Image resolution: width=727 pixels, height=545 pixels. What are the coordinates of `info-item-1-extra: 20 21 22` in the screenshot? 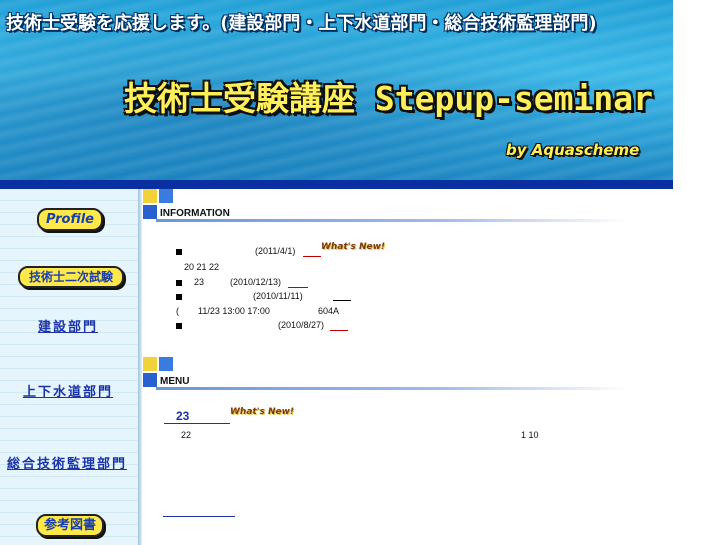 It's located at (202, 267).